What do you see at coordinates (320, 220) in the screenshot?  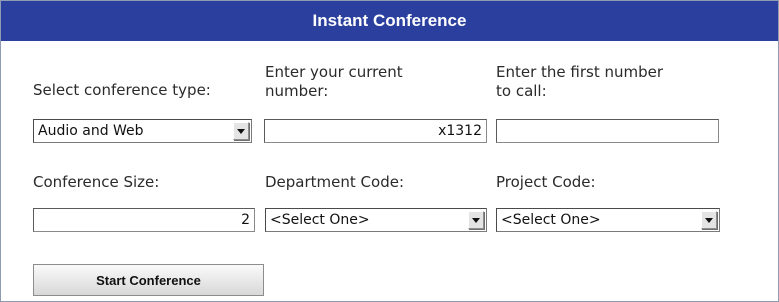 I see `department-code-selected: <Select One>` at bounding box center [320, 220].